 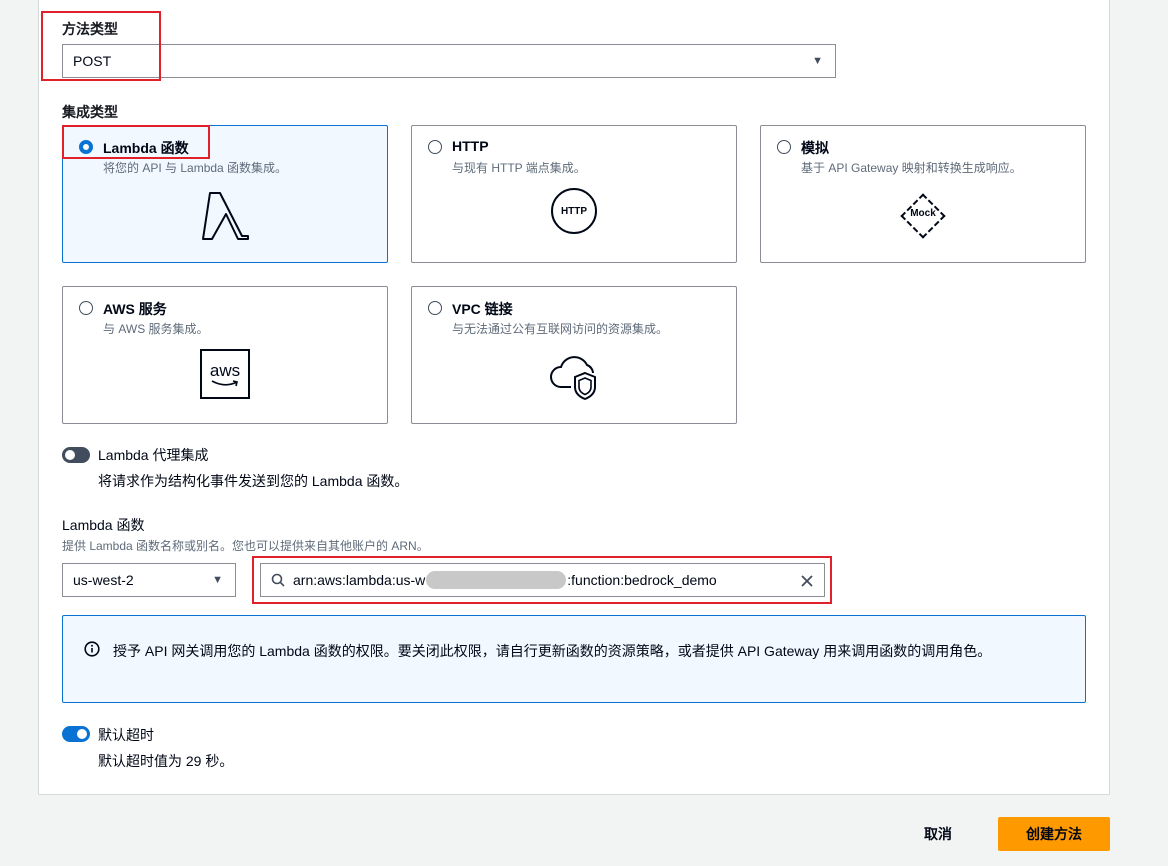 I want to click on lambda-proxy-label: Lambda 代理集成, so click(x=153, y=455).